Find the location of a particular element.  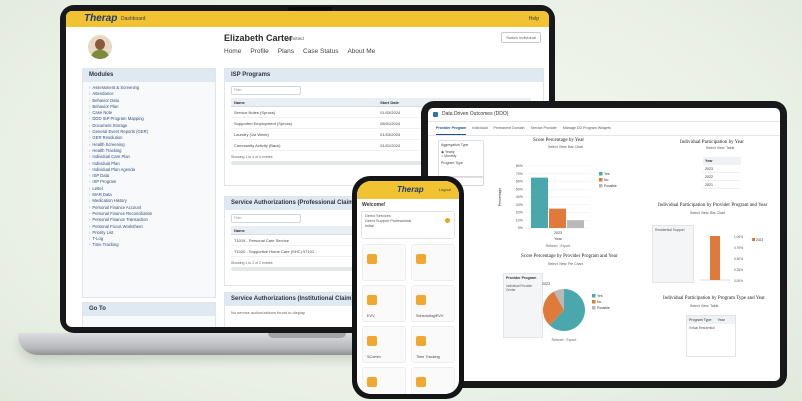

chart4-view-select: Select View: Bar Chart is located at coordinates (707, 213).